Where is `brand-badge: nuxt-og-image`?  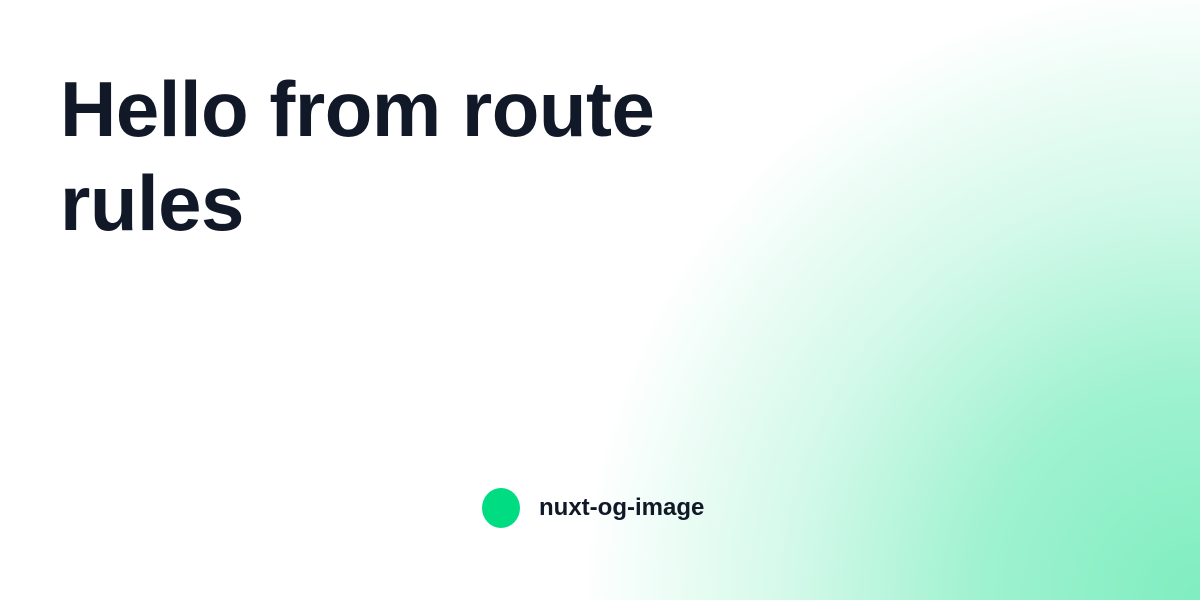 brand-badge: nuxt-og-image is located at coordinates (593, 508).